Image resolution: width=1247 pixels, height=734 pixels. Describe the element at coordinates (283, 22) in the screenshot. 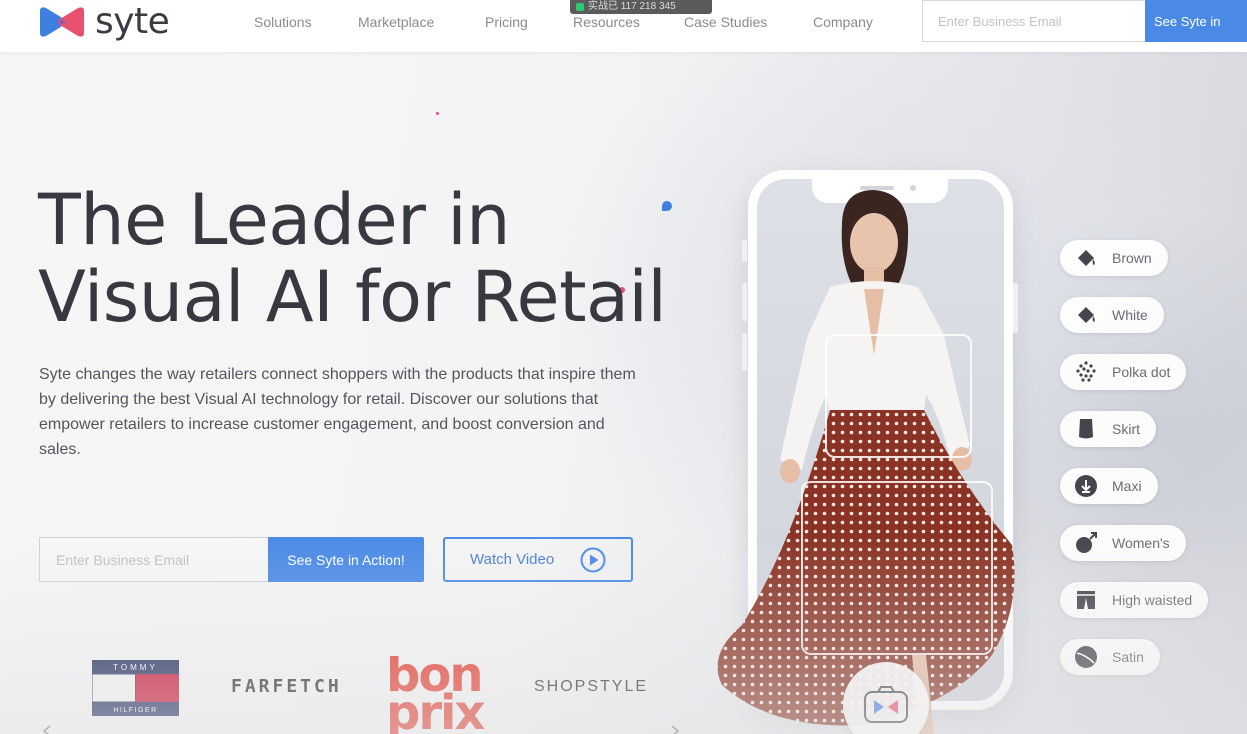

I see `nav-solutions: Solutions` at that location.